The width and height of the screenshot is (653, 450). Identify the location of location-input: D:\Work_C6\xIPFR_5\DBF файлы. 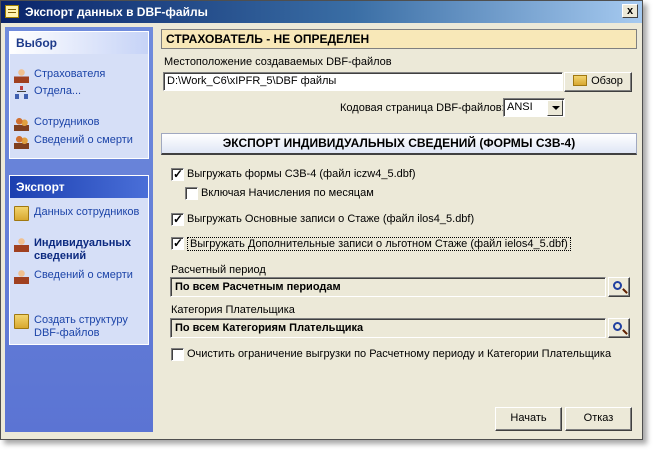
(363, 81).